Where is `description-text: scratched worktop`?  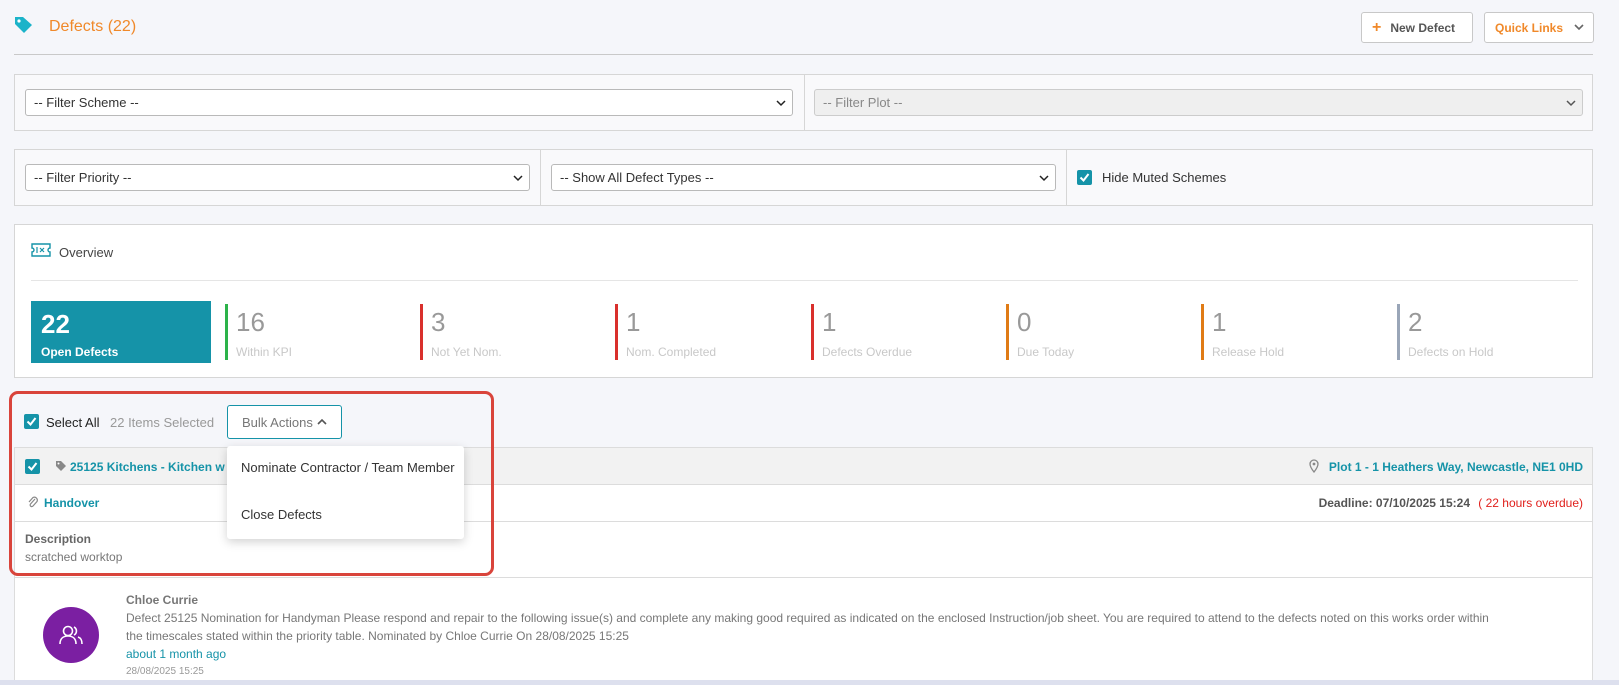 description-text: scratched worktop is located at coordinates (74, 557).